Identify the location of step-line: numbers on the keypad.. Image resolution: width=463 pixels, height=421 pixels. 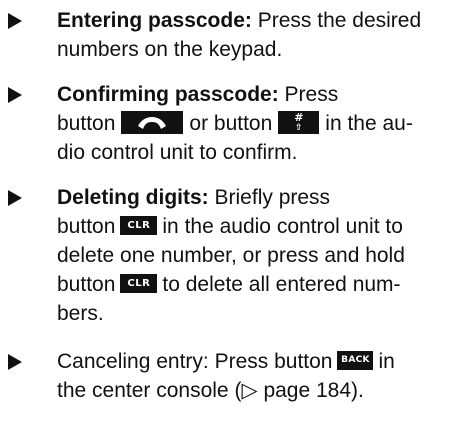
(170, 49).